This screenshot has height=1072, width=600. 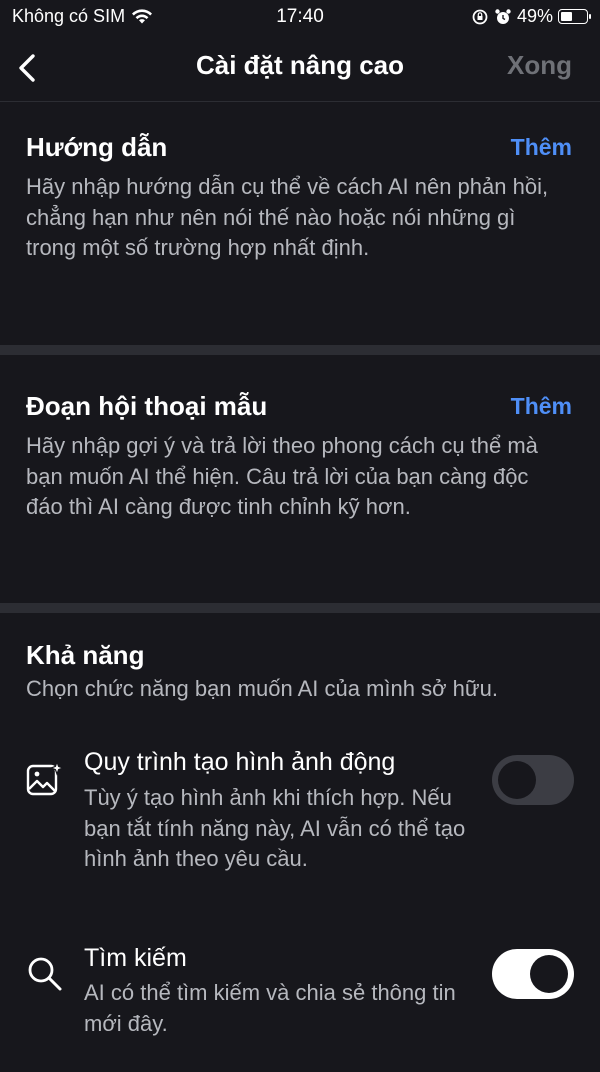 I want to click on battery-icon, so click(x=574, y=16).